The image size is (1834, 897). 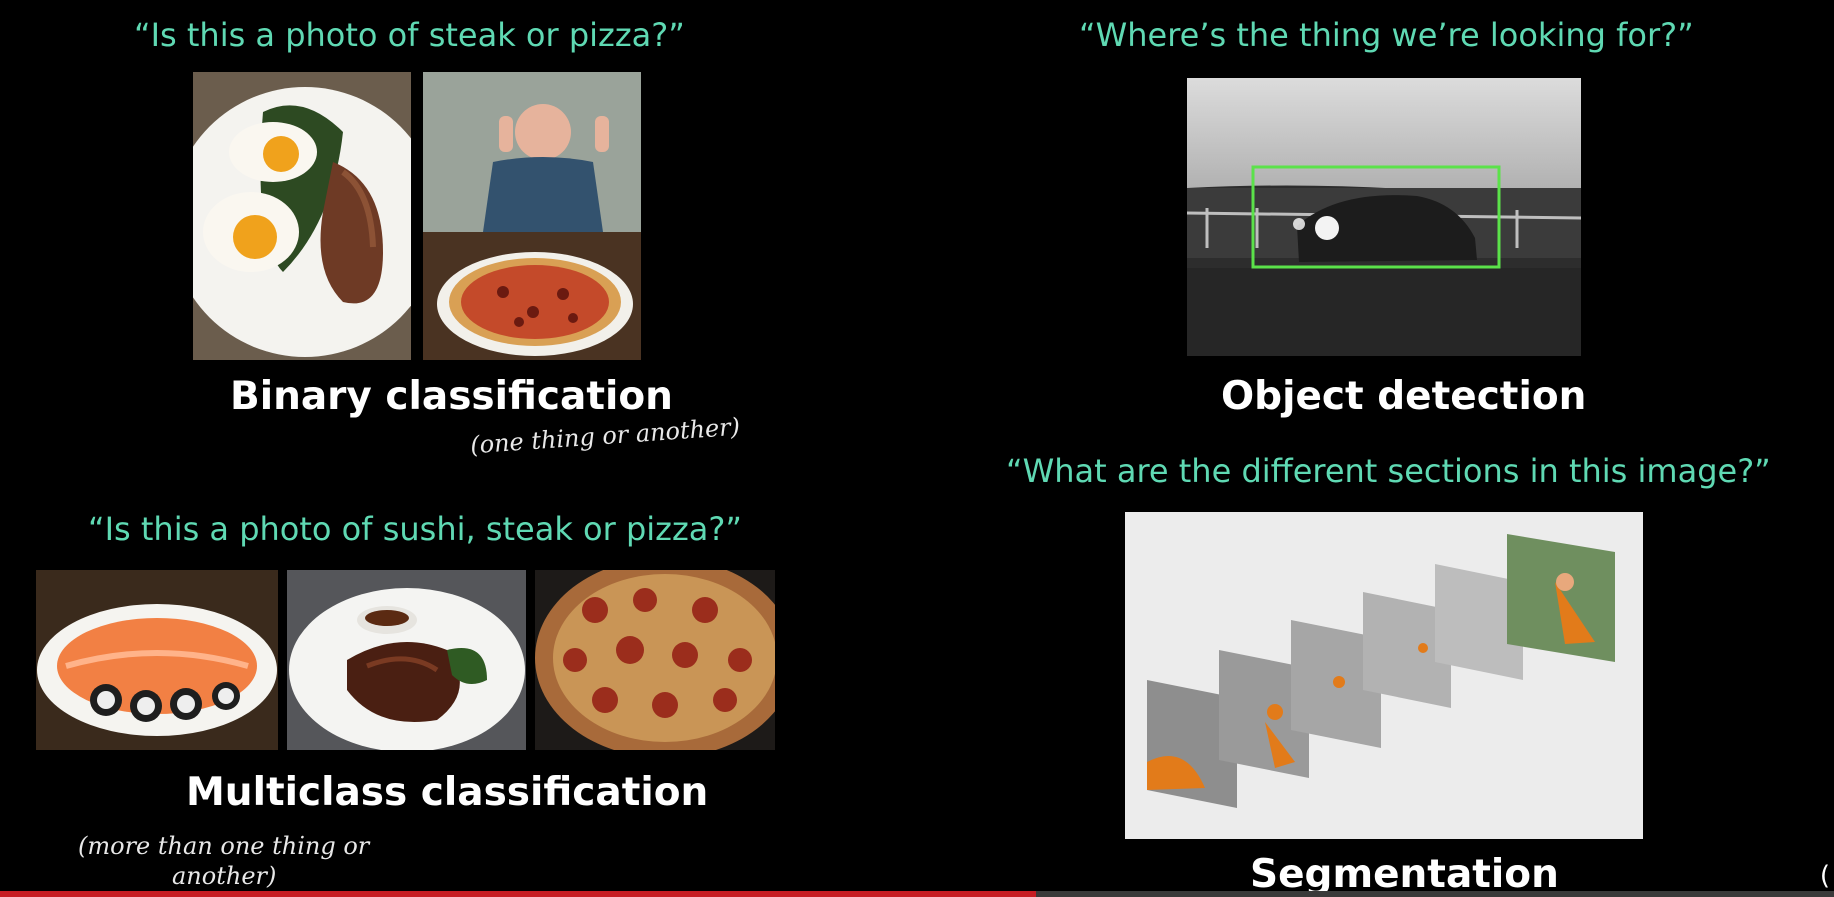 I want to click on sushi-image, so click(x=157, y=660).